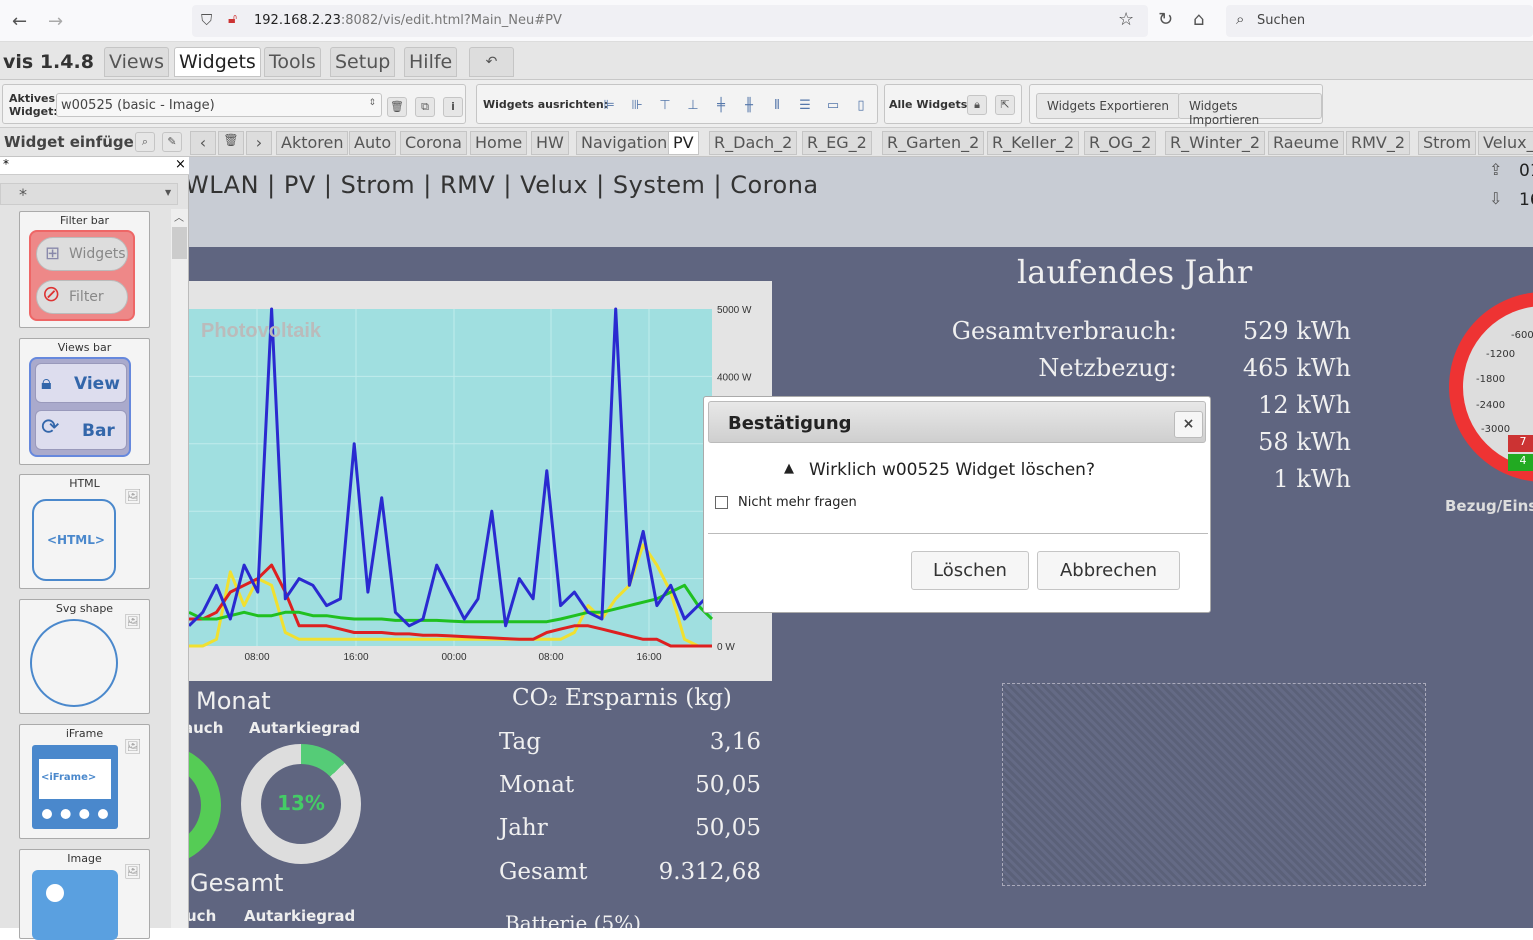 This screenshot has width=1533, height=940. I want to click on preview-widgets-button: Widgets ⊞, so click(82, 254).